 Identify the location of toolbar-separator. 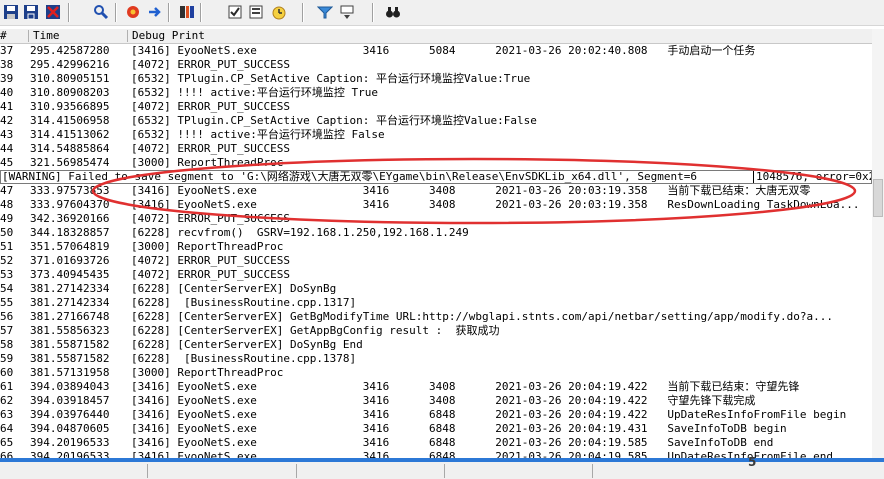
(169, 12).